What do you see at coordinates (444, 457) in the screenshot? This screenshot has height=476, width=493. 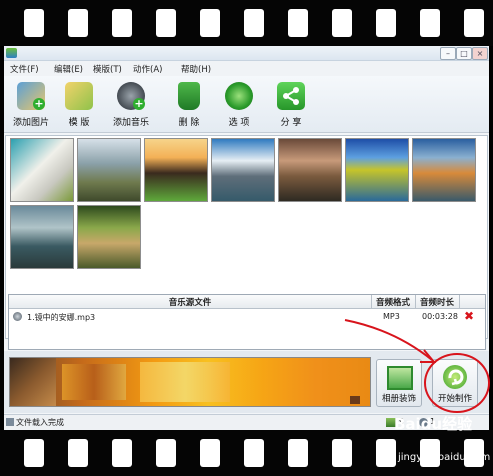 I see `watermark-url: jingyan.baidu.com` at bounding box center [444, 457].